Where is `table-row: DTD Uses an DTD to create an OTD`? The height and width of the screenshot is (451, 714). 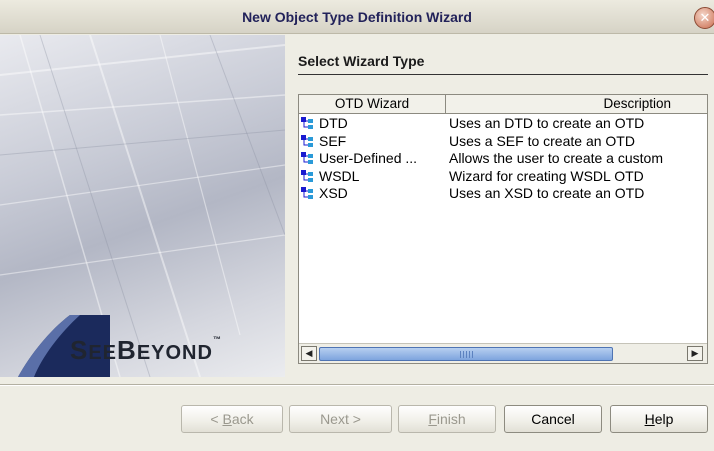
table-row: DTD Uses an DTD to create an OTD is located at coordinates (503, 124).